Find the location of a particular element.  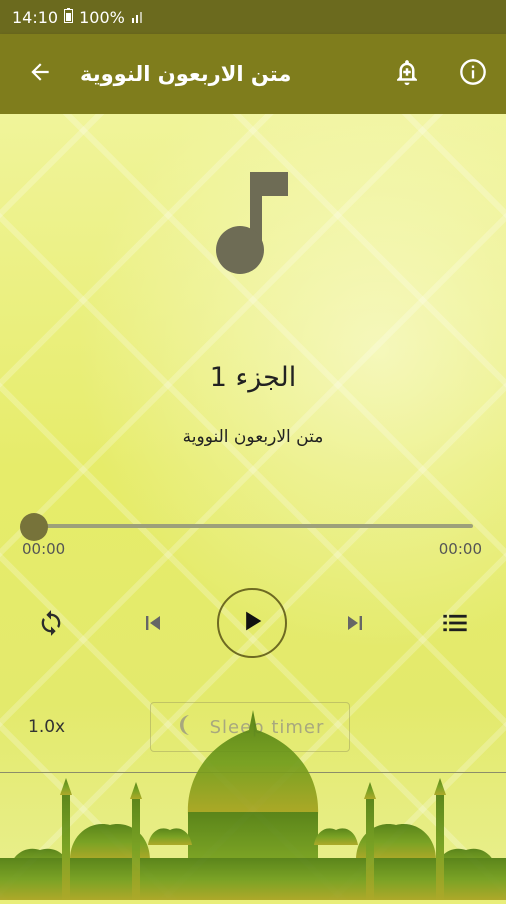

status-bar: 14:10 100% is located at coordinates (253, 17).